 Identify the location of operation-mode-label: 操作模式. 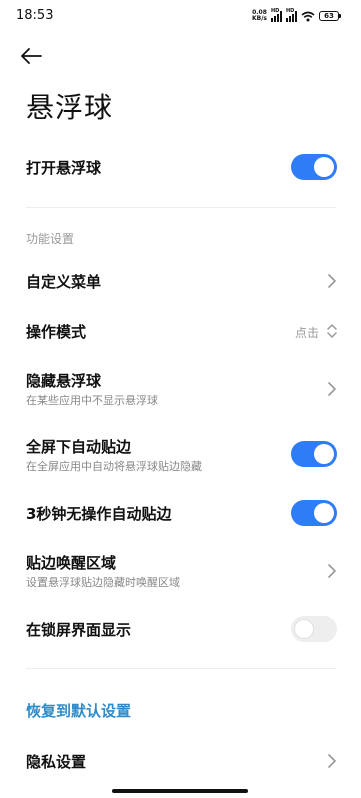
(56, 332).